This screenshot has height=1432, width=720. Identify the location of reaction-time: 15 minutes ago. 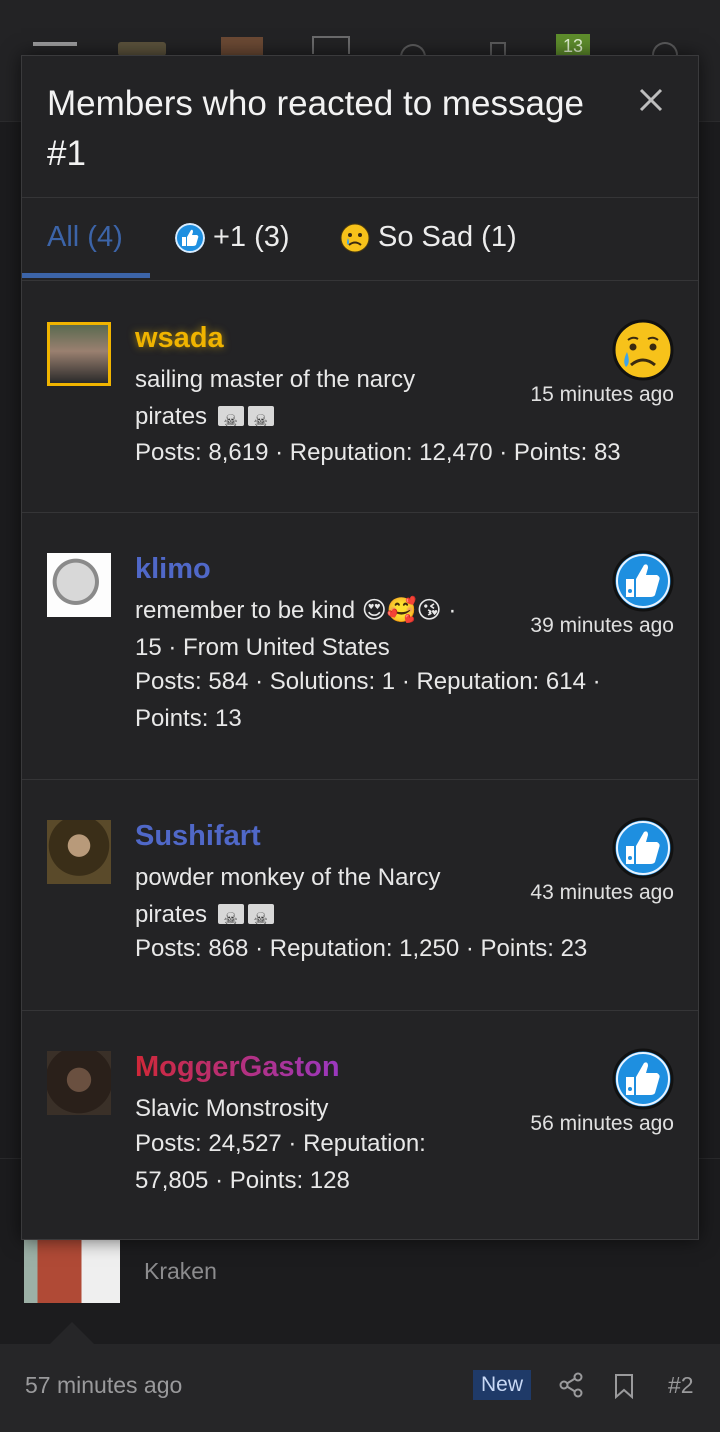
(584, 395).